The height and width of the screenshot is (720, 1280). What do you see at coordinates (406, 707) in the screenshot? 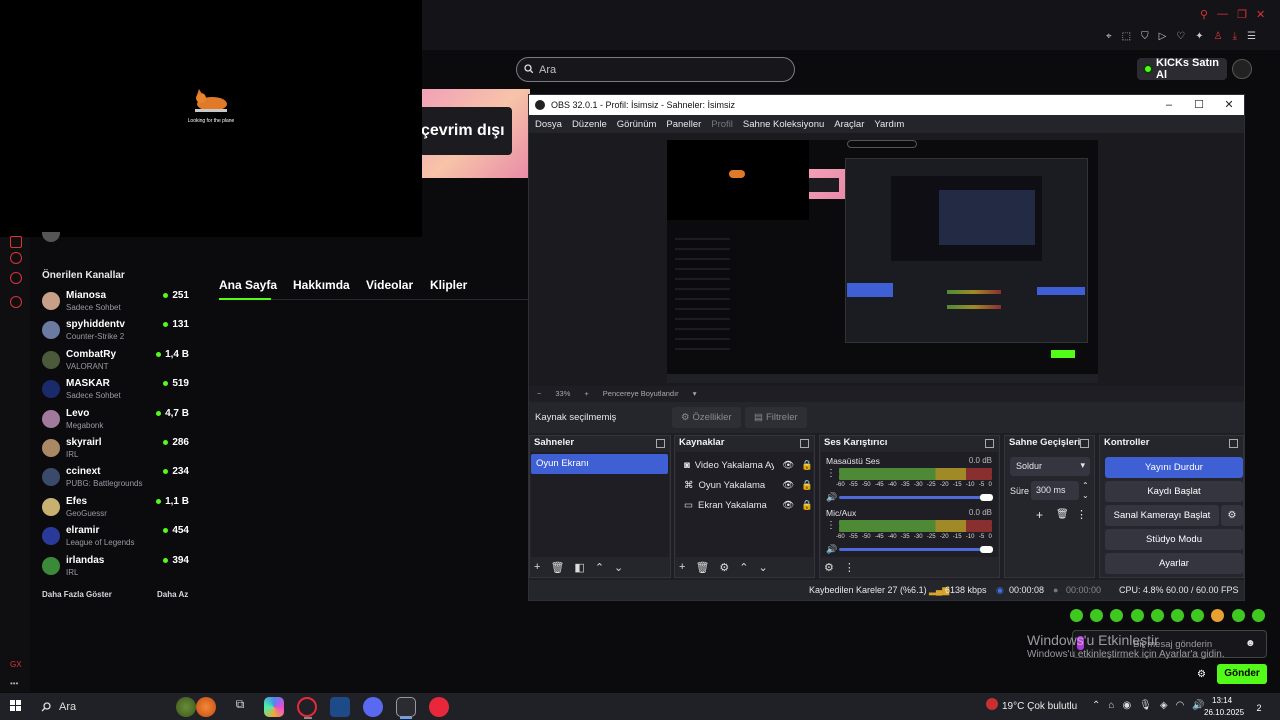
I see `obs-taskbar-icon` at bounding box center [406, 707].